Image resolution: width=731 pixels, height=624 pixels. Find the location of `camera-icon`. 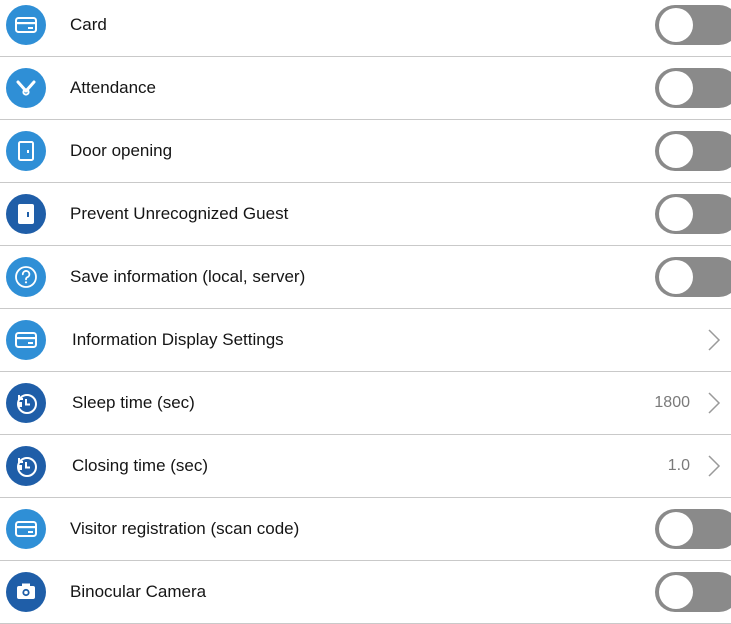

camera-icon is located at coordinates (26, 592).